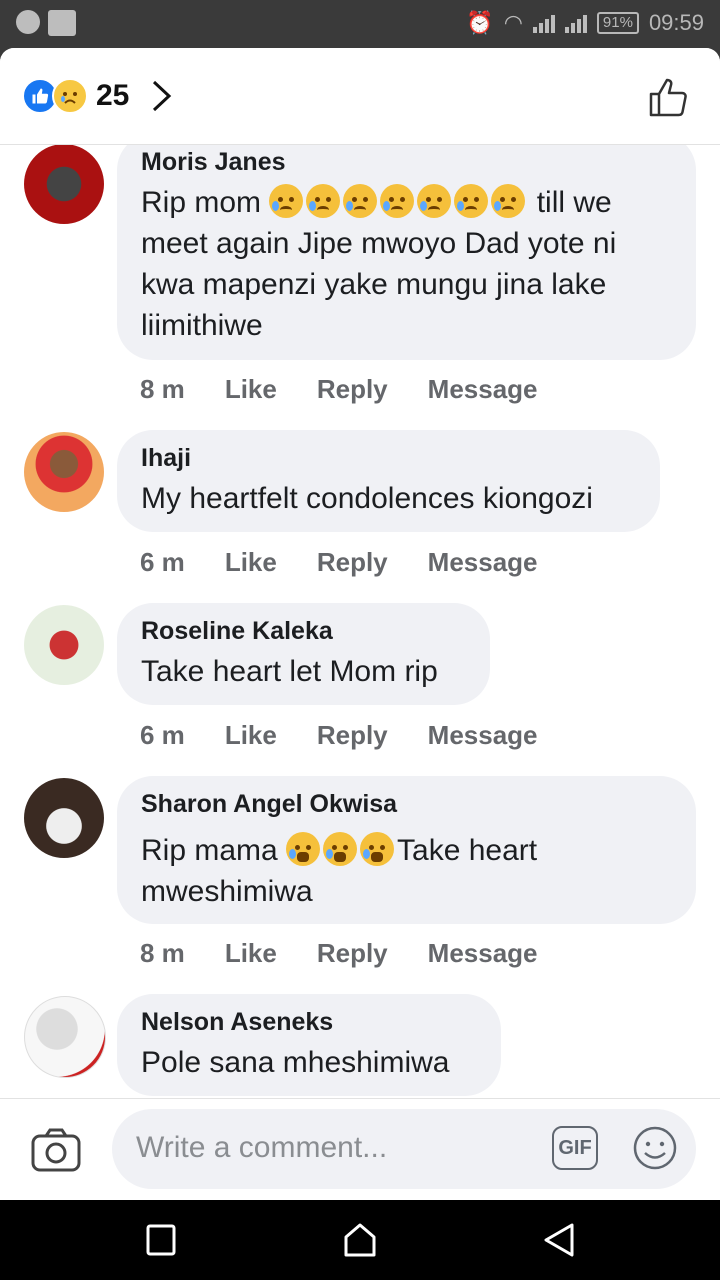 The image size is (720, 1280). What do you see at coordinates (669, 97) in the screenshot?
I see `like-post-icon` at bounding box center [669, 97].